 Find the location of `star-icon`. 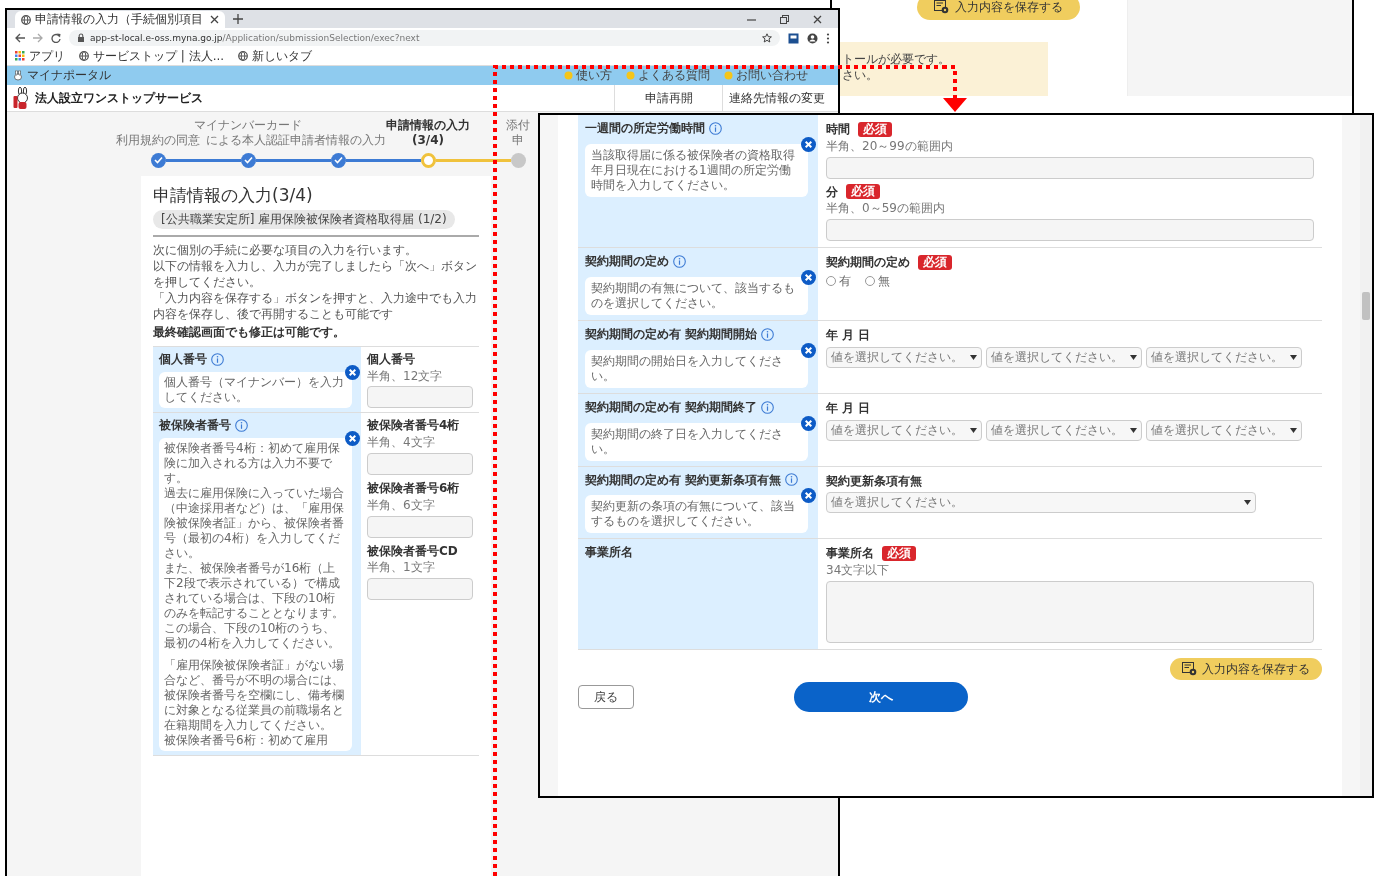

star-icon is located at coordinates (767, 38).